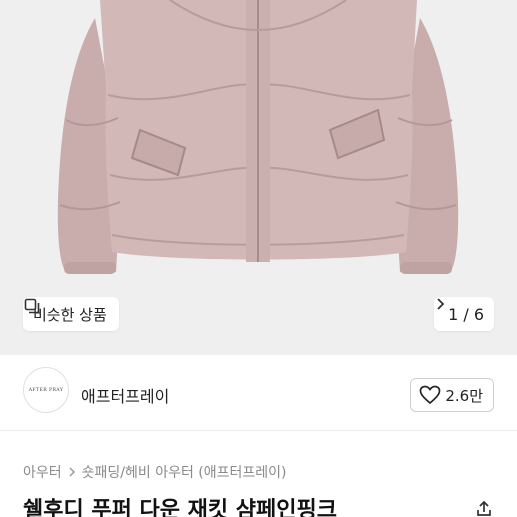 This screenshot has width=517, height=517. I want to click on breadcrumb: 아우터 숏패딩/헤비 아우터 (애프터프레이), so click(155, 472).